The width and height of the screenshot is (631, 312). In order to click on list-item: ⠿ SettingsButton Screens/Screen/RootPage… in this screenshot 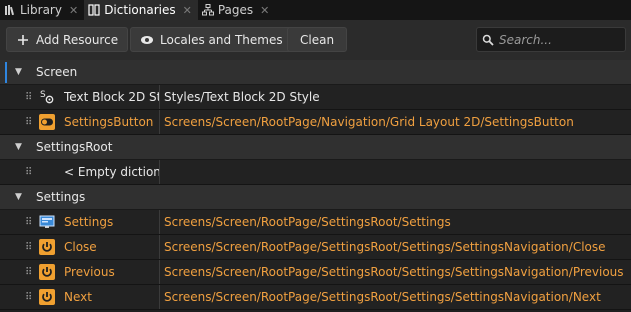, I will do `click(315, 122)`.